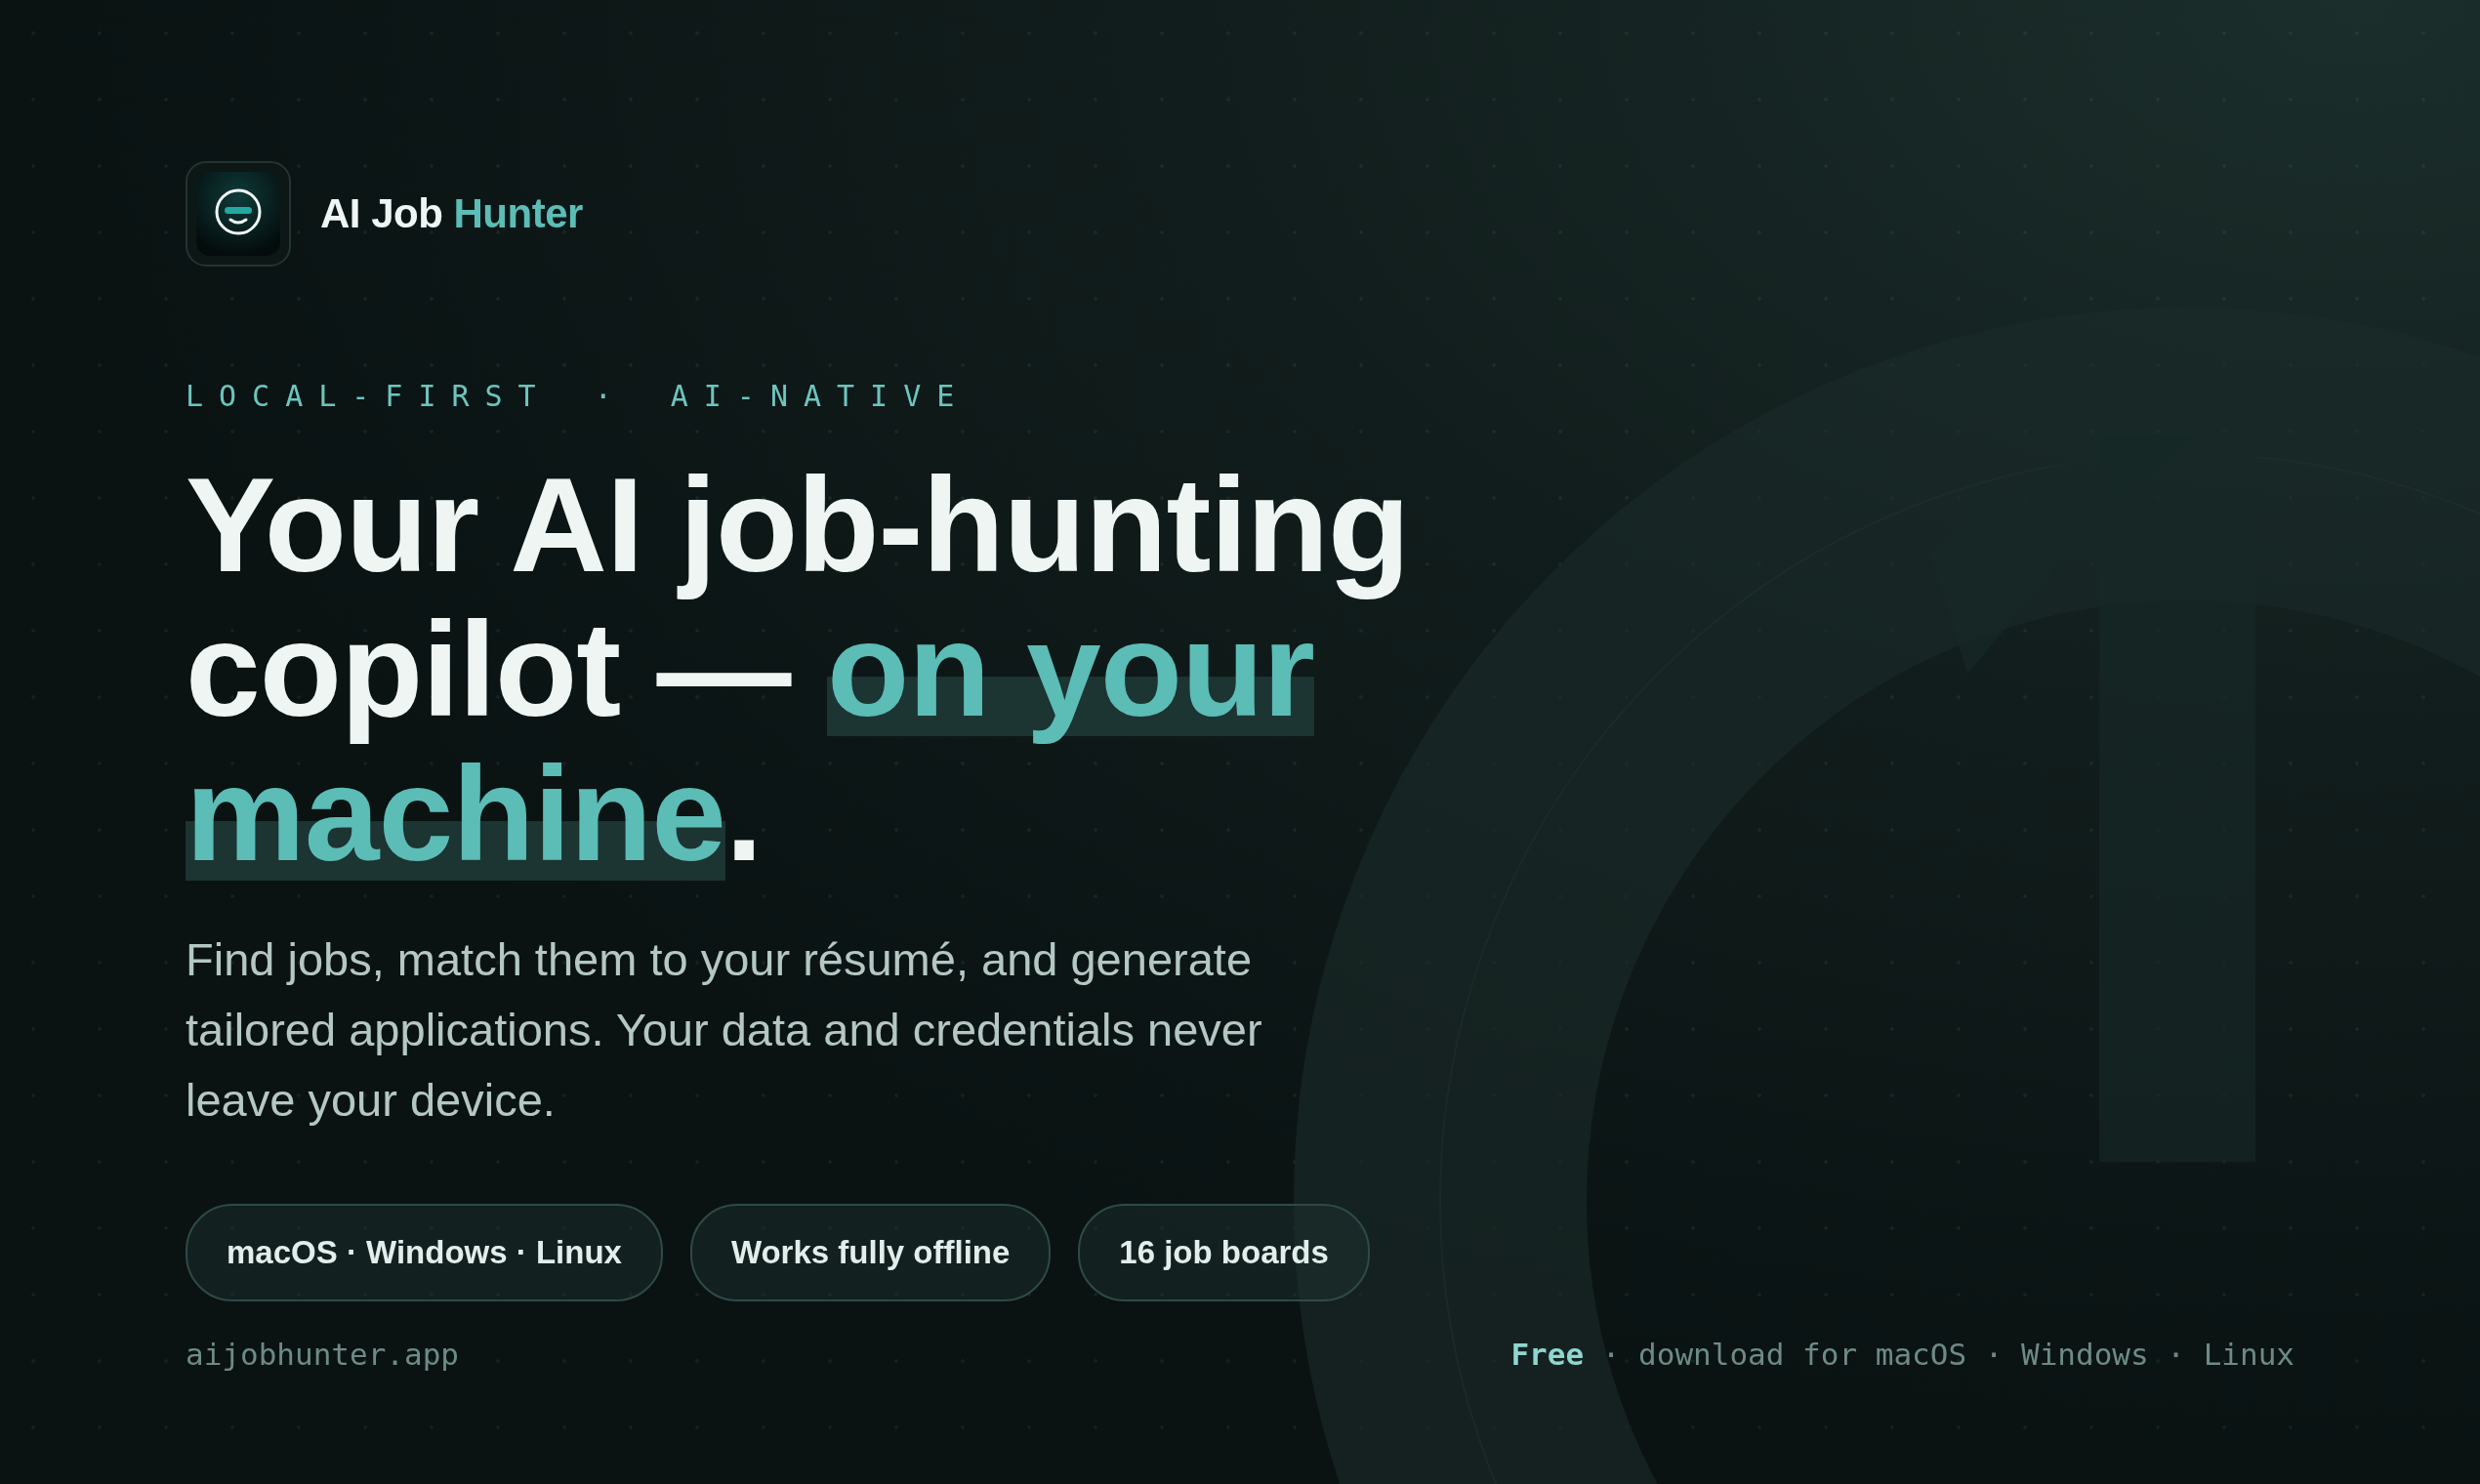 The image size is (2480, 1484). What do you see at coordinates (238, 214) in the screenshot?
I see `logo-icon` at bounding box center [238, 214].